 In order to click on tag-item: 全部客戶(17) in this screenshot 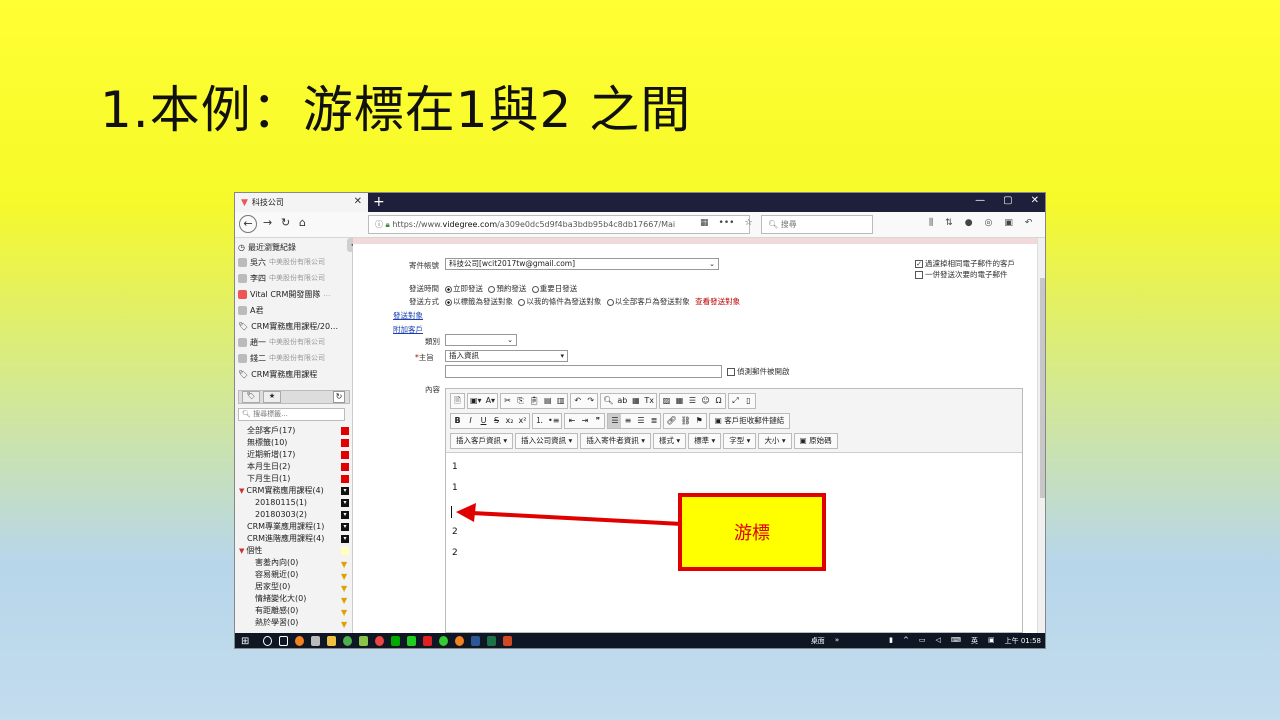, I will do `click(298, 431)`.